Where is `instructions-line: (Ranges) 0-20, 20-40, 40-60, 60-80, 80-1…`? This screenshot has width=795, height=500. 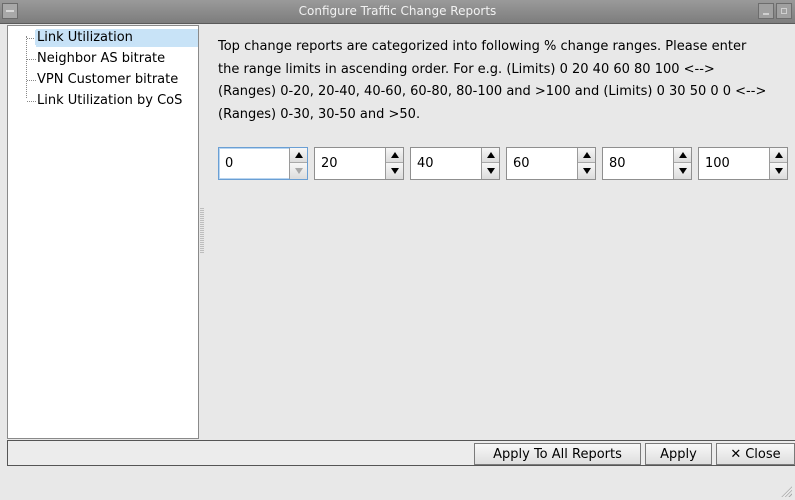
instructions-line: (Ranges) 0-20, 20-40, 40-60, 60-80, 80-1… is located at coordinates (492, 92).